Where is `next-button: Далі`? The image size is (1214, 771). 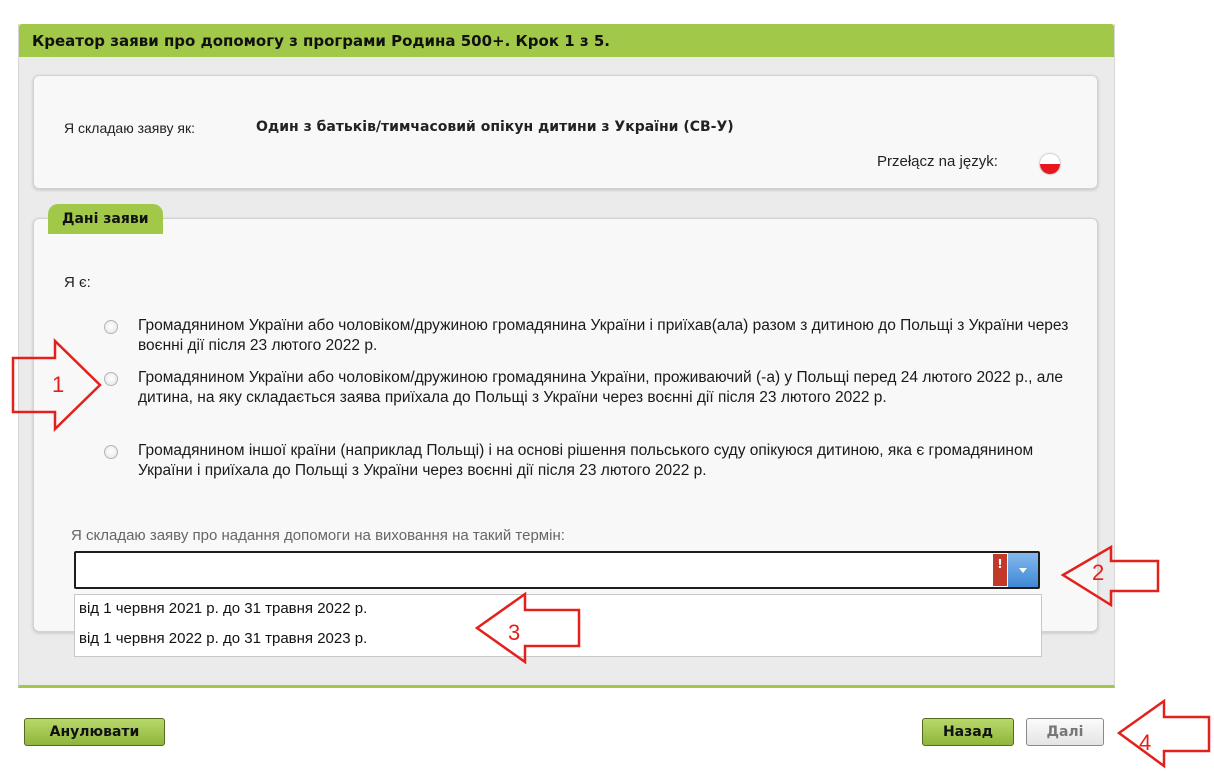
next-button: Далі is located at coordinates (1065, 732).